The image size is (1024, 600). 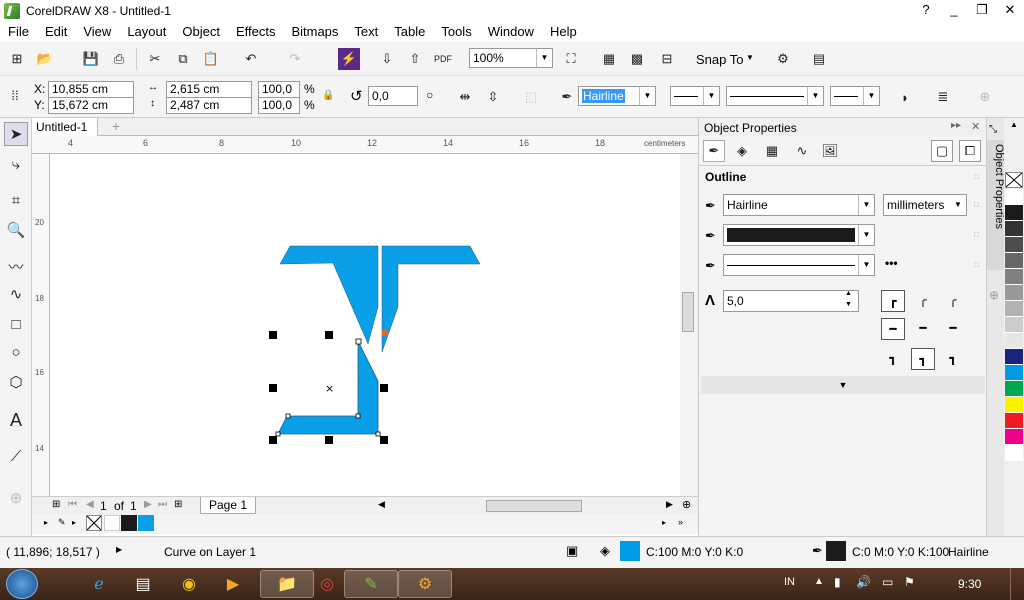 I want to click on outline-width-dropdown: Hairline ▼, so click(x=799, y=205).